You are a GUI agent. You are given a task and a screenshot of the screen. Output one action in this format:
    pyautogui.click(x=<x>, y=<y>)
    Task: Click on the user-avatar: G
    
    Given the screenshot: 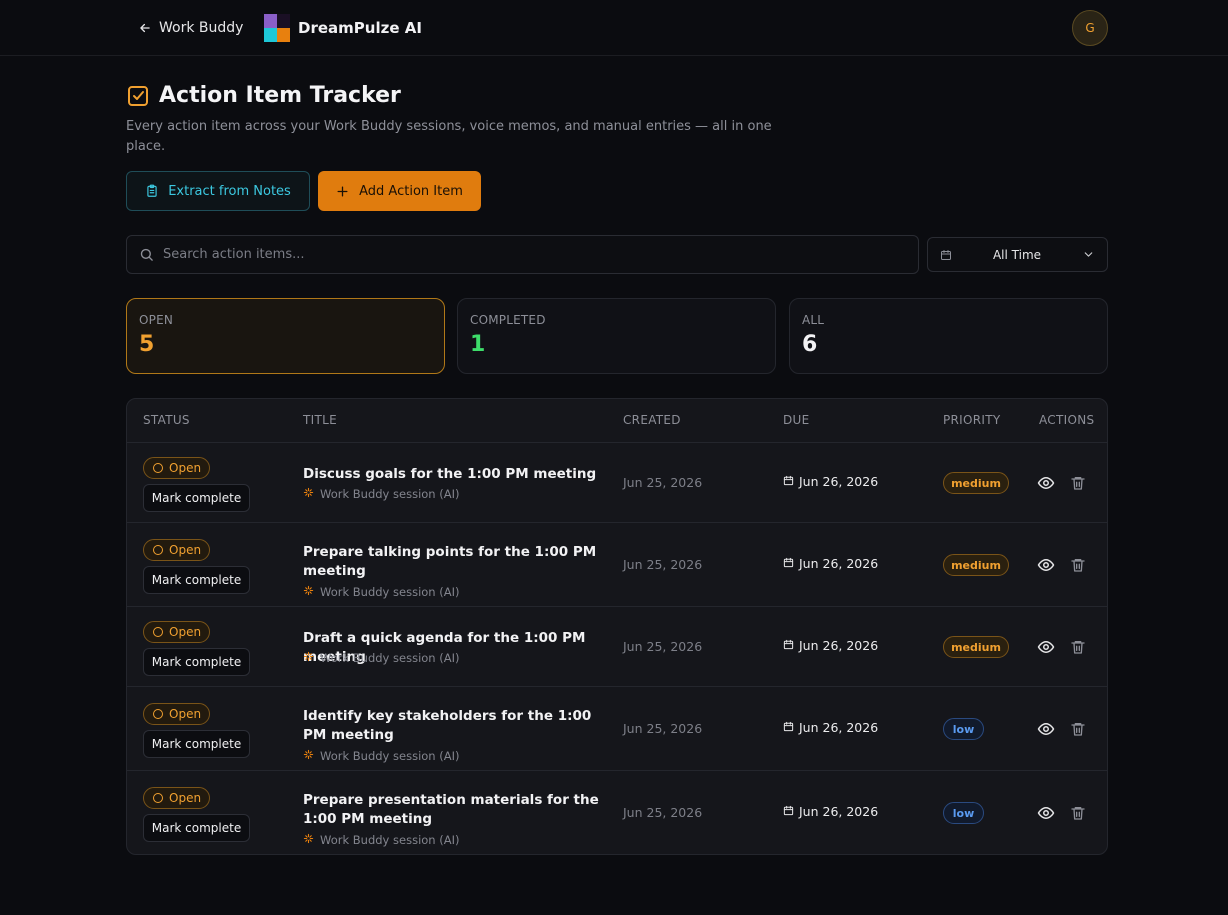 What is the action you would take?
    pyautogui.click(x=1090, y=28)
    